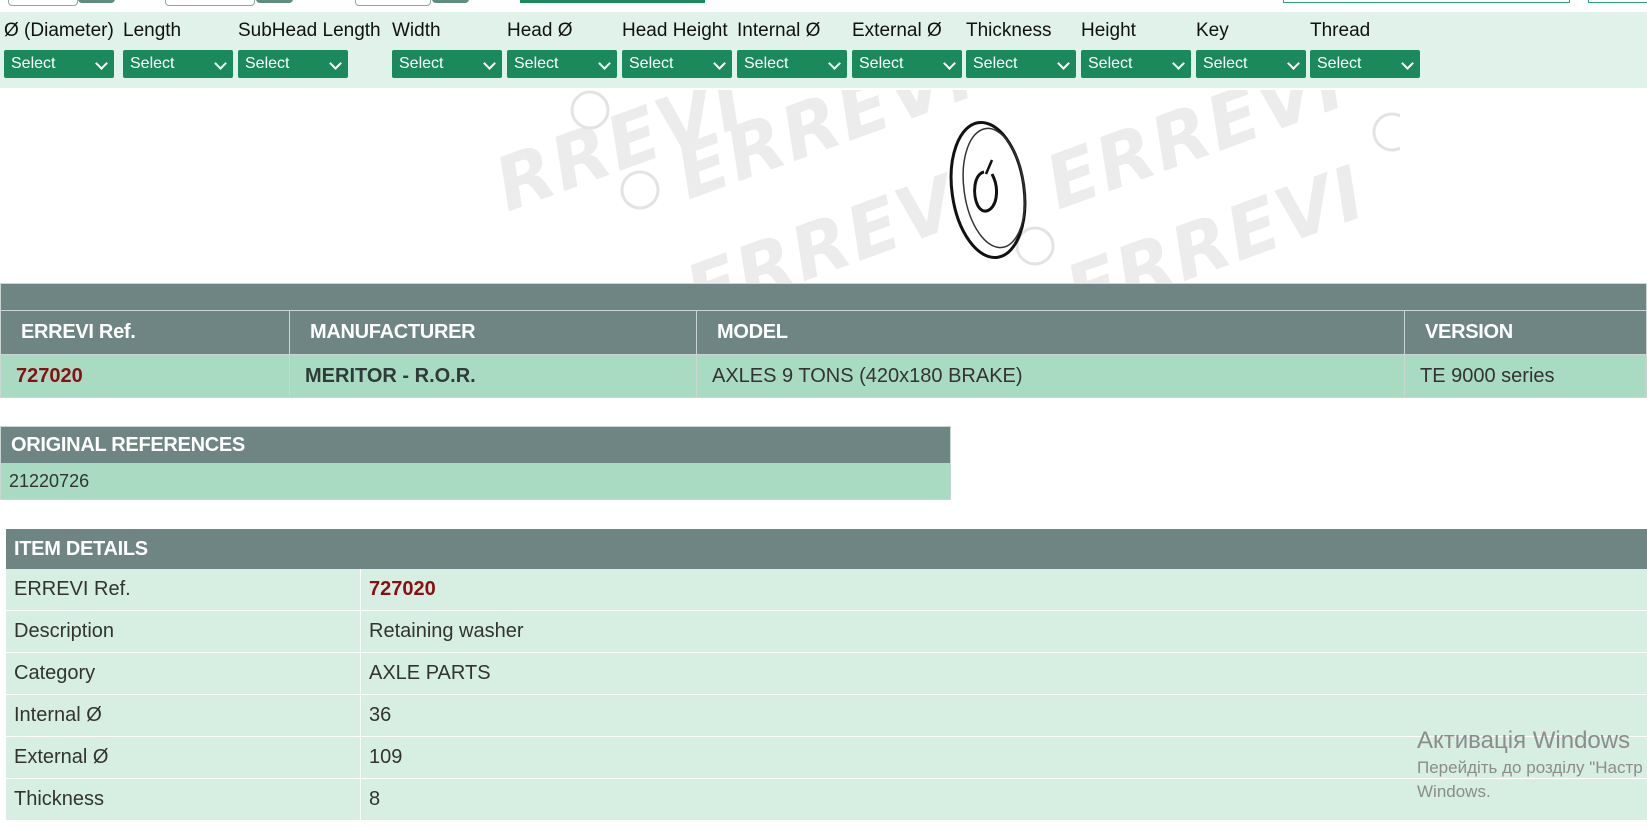  I want to click on filter-length: Length Select, so click(178, 49).